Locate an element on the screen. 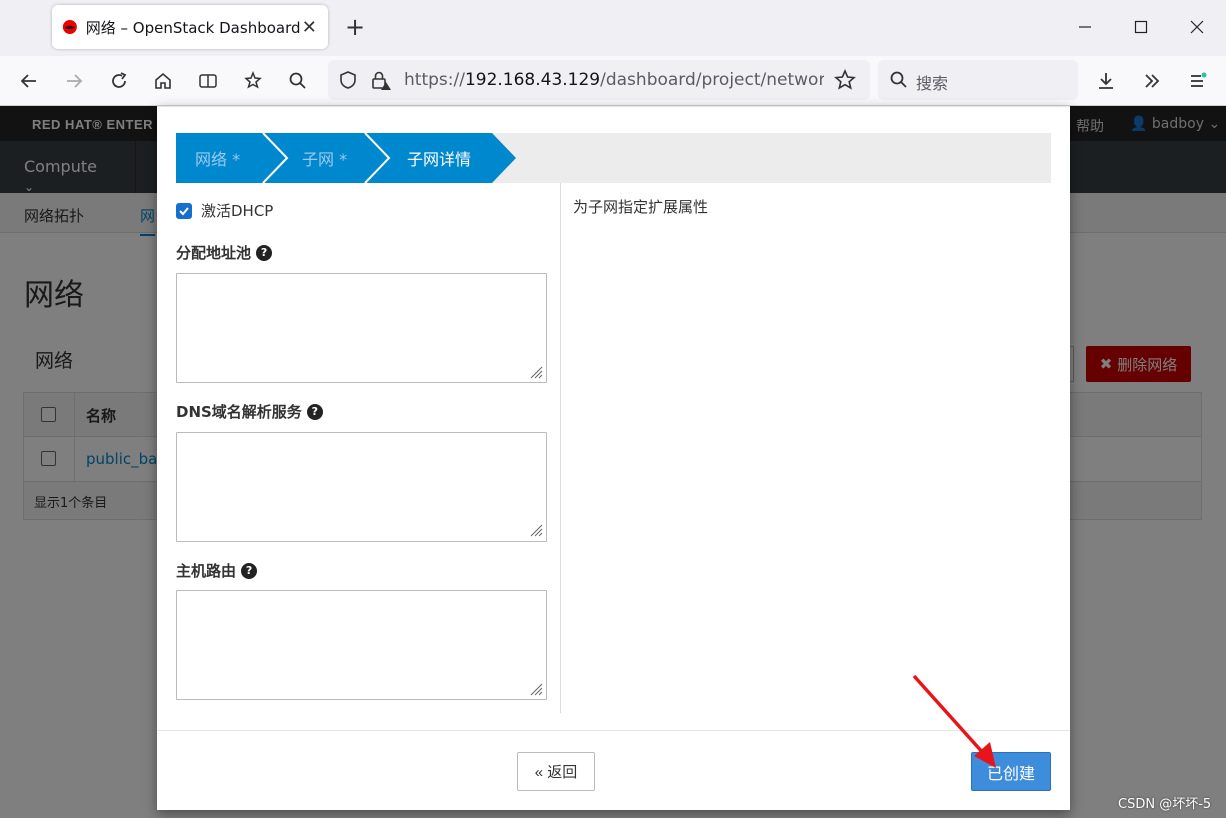  url-host: 192.168.43.129 is located at coordinates (532, 80).